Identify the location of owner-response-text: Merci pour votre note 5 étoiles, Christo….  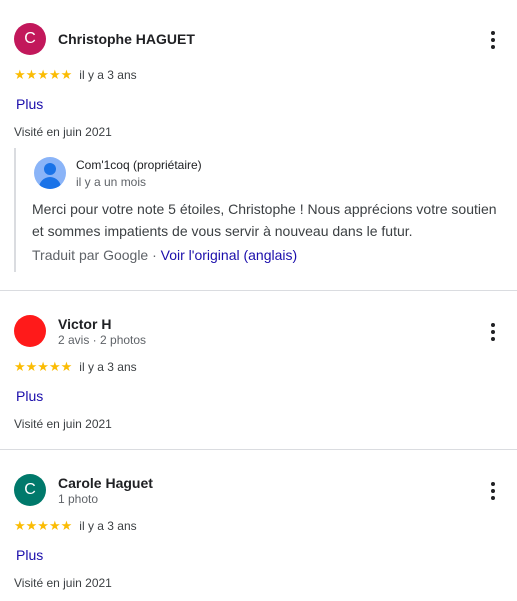
(264, 220).